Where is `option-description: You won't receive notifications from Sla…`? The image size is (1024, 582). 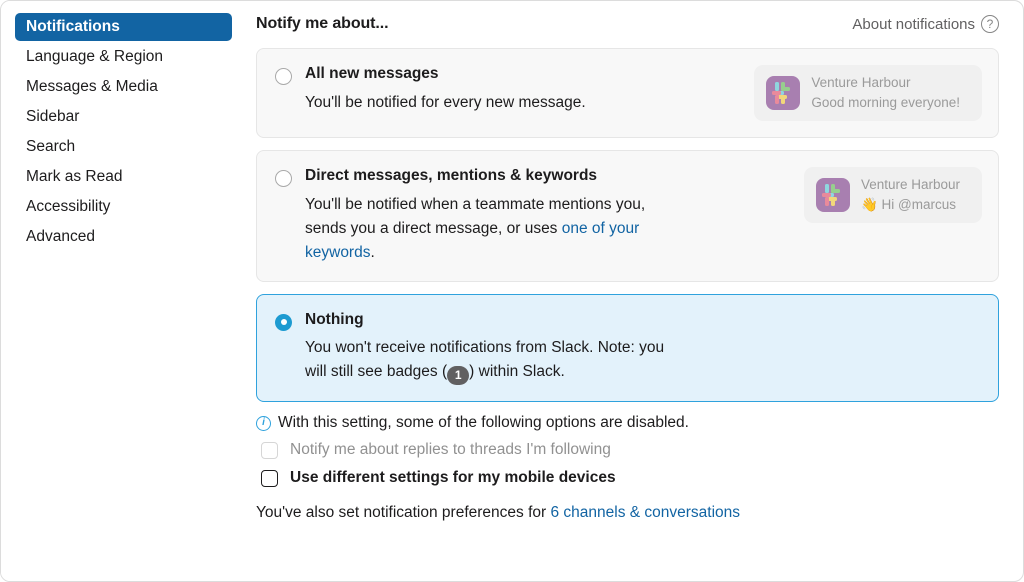
option-description: You won't receive notifications from Sla… is located at coordinates (487, 361).